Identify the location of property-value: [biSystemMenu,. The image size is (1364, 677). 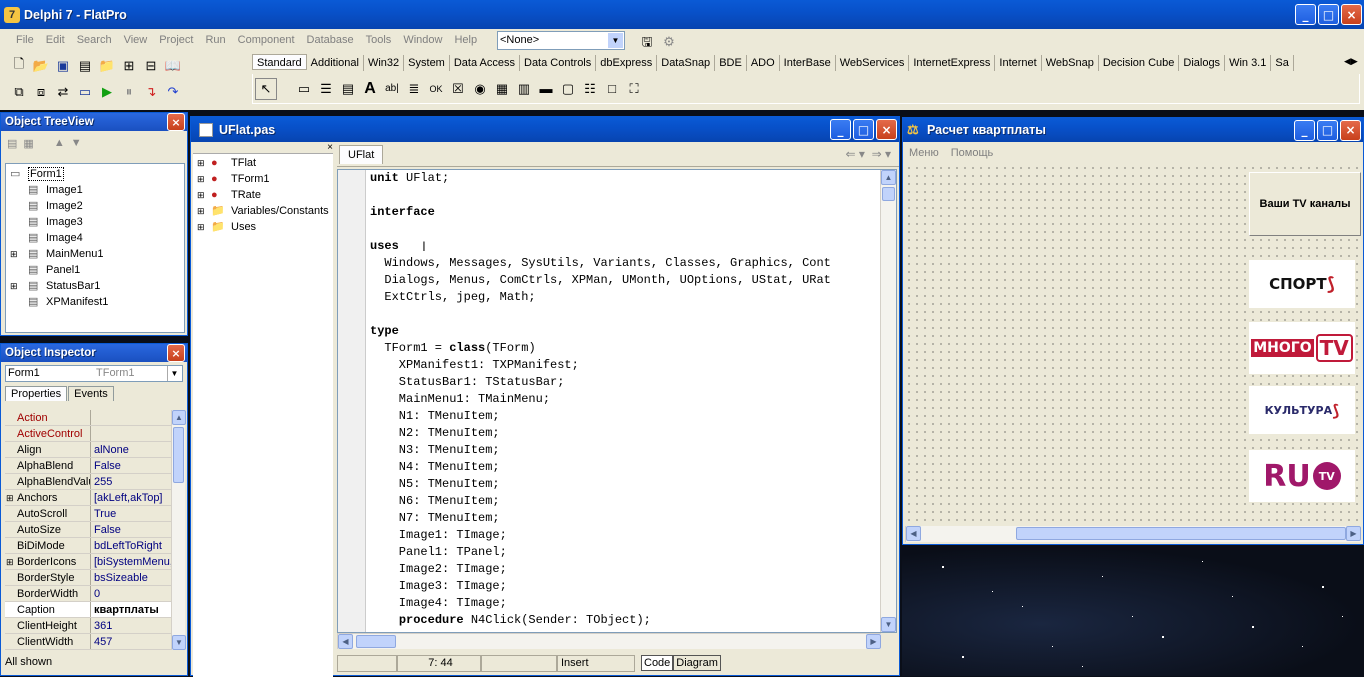
(131, 561).